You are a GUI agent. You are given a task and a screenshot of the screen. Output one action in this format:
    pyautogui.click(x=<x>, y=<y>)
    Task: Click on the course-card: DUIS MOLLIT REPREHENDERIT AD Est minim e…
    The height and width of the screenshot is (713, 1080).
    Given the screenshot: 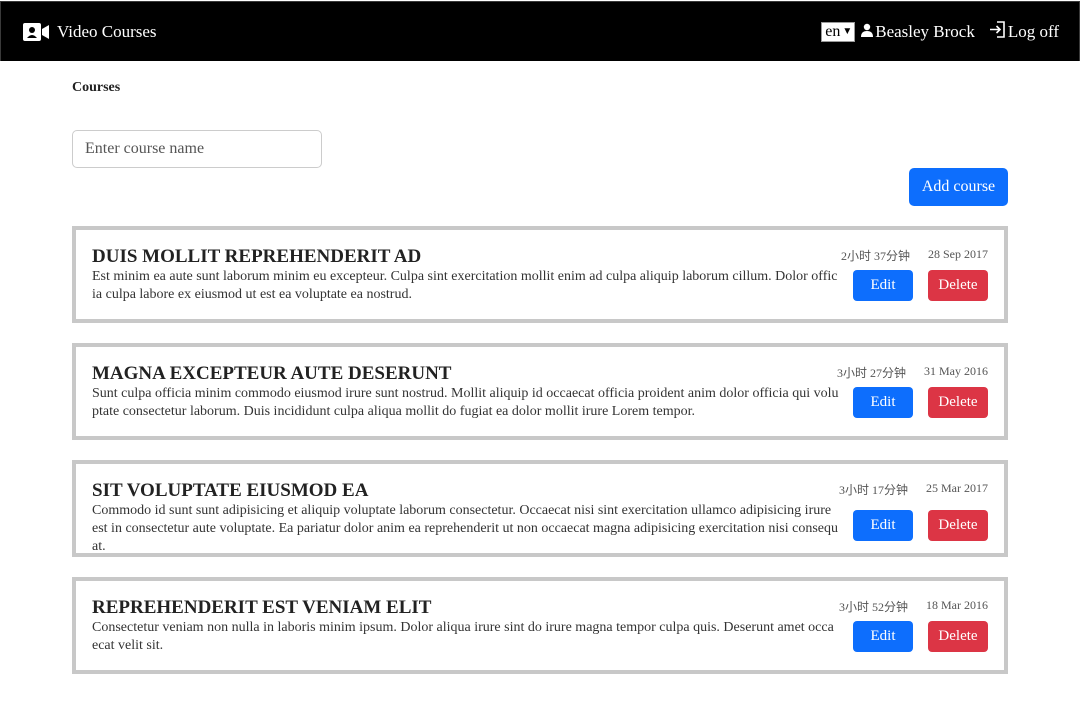 What is the action you would take?
    pyautogui.click(x=540, y=274)
    